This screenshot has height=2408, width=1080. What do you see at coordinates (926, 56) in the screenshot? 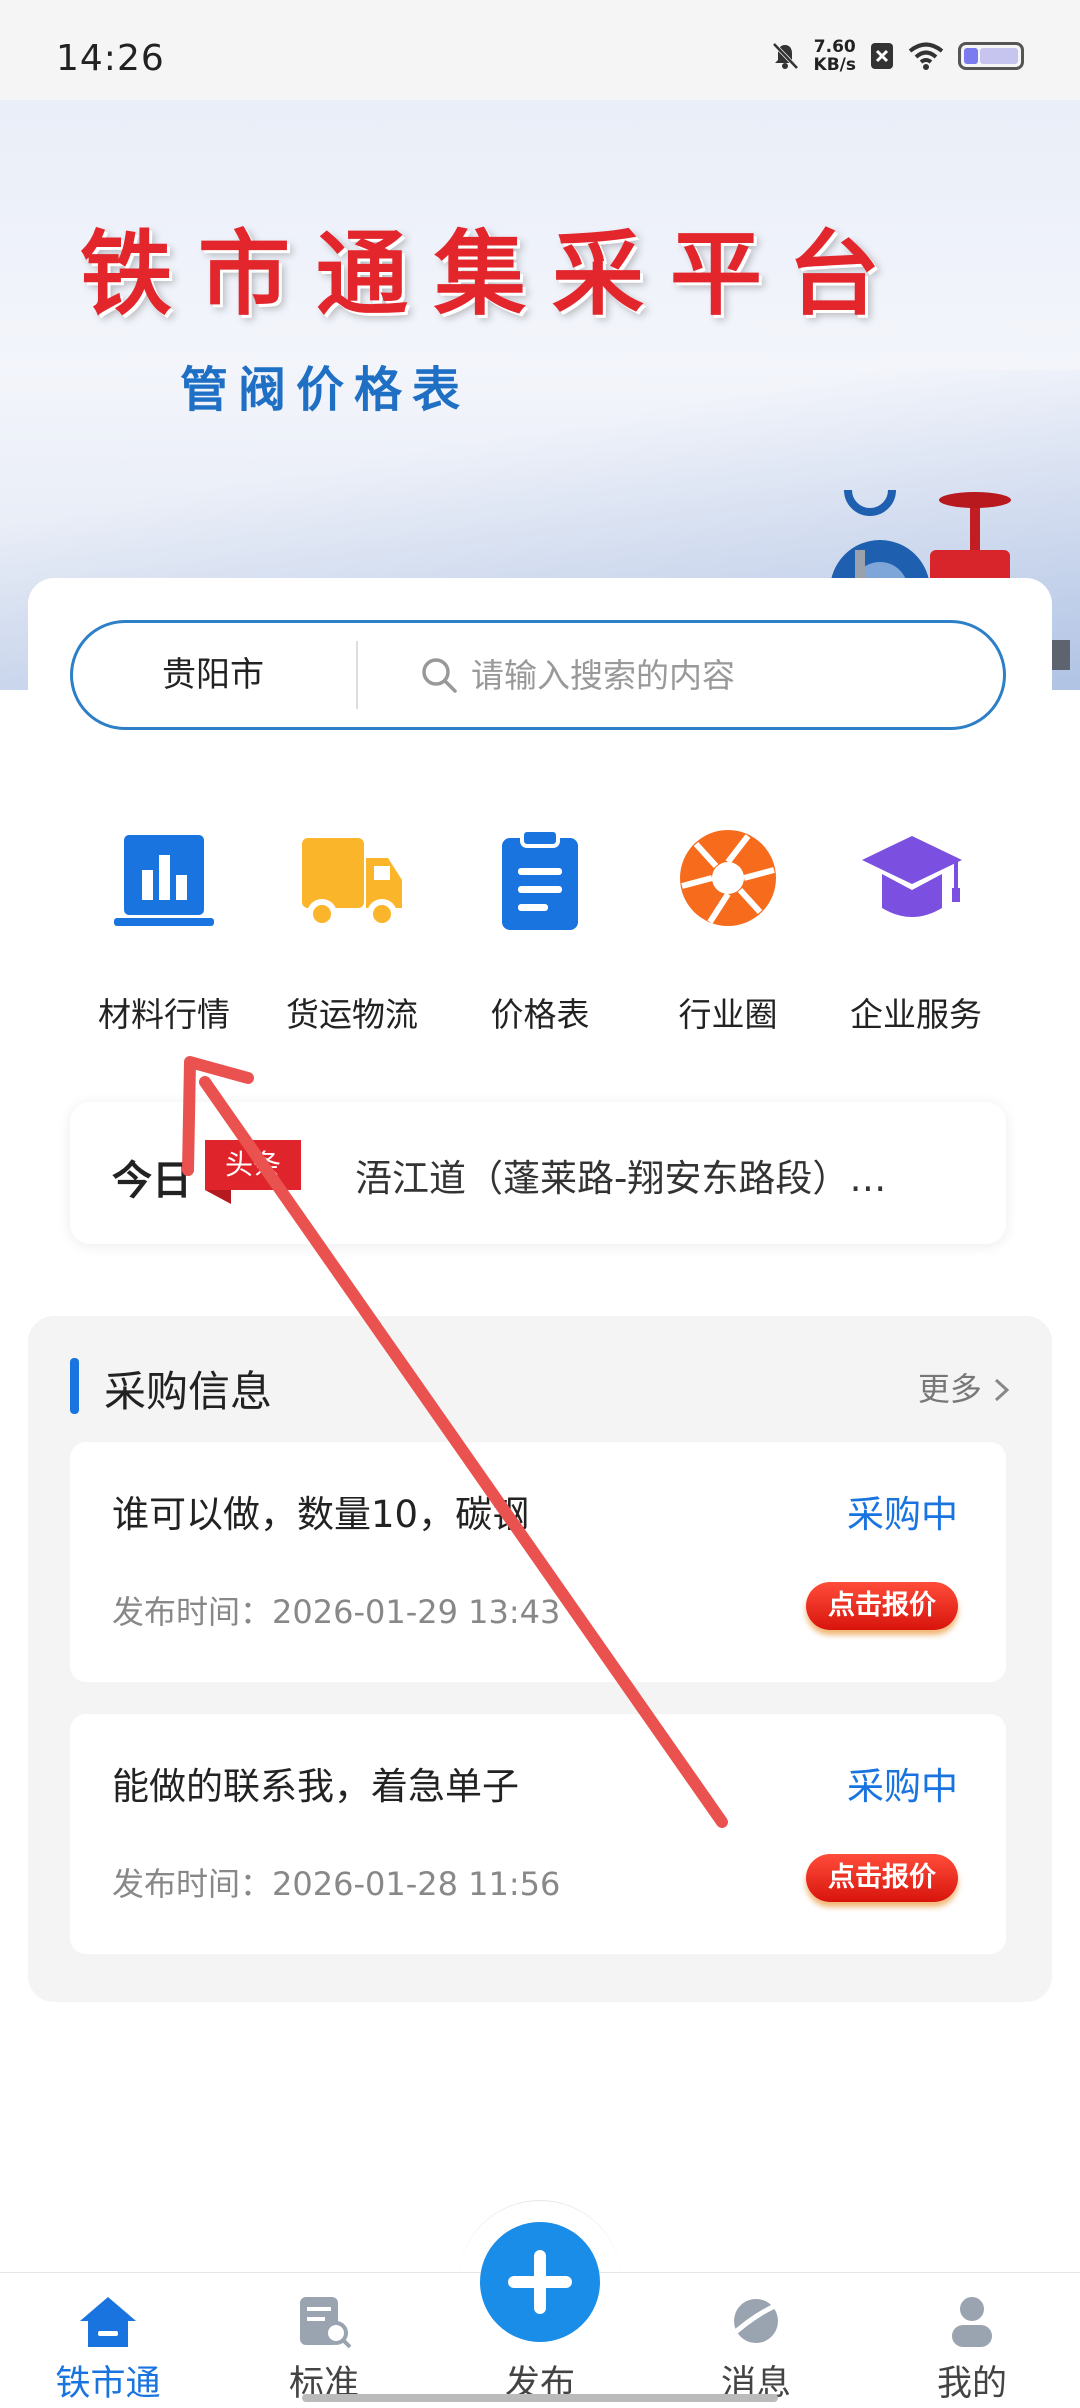
I see `wifi-icon` at bounding box center [926, 56].